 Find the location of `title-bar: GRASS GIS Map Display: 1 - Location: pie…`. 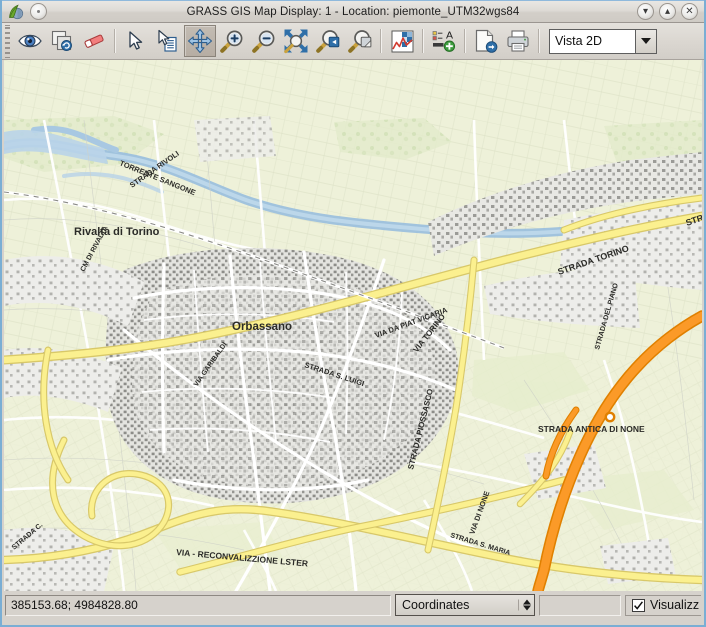

title-bar: GRASS GIS Map Display: 1 - Location: pie… is located at coordinates (353, 11).